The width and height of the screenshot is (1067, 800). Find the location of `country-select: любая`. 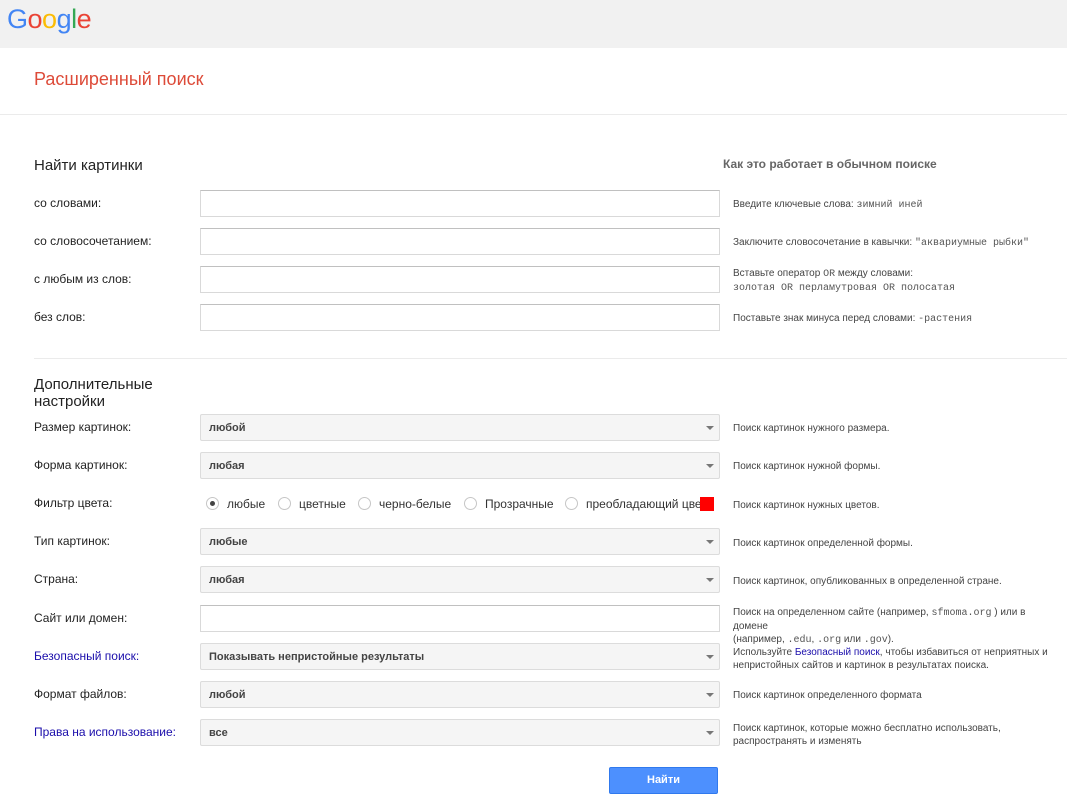

country-select: любая is located at coordinates (460, 579).